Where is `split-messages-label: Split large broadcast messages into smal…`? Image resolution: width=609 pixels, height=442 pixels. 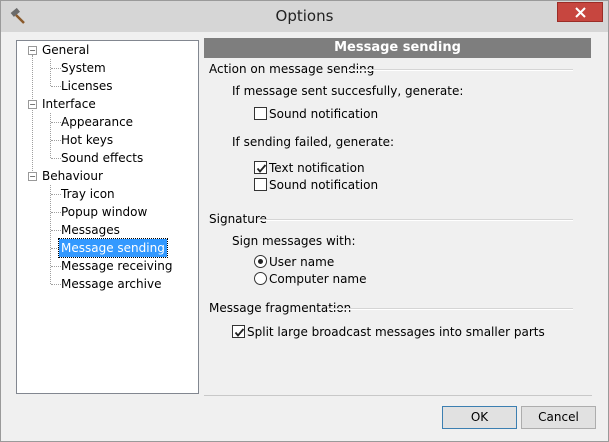
split-messages-label: Split large broadcast messages into smal… is located at coordinates (396, 332).